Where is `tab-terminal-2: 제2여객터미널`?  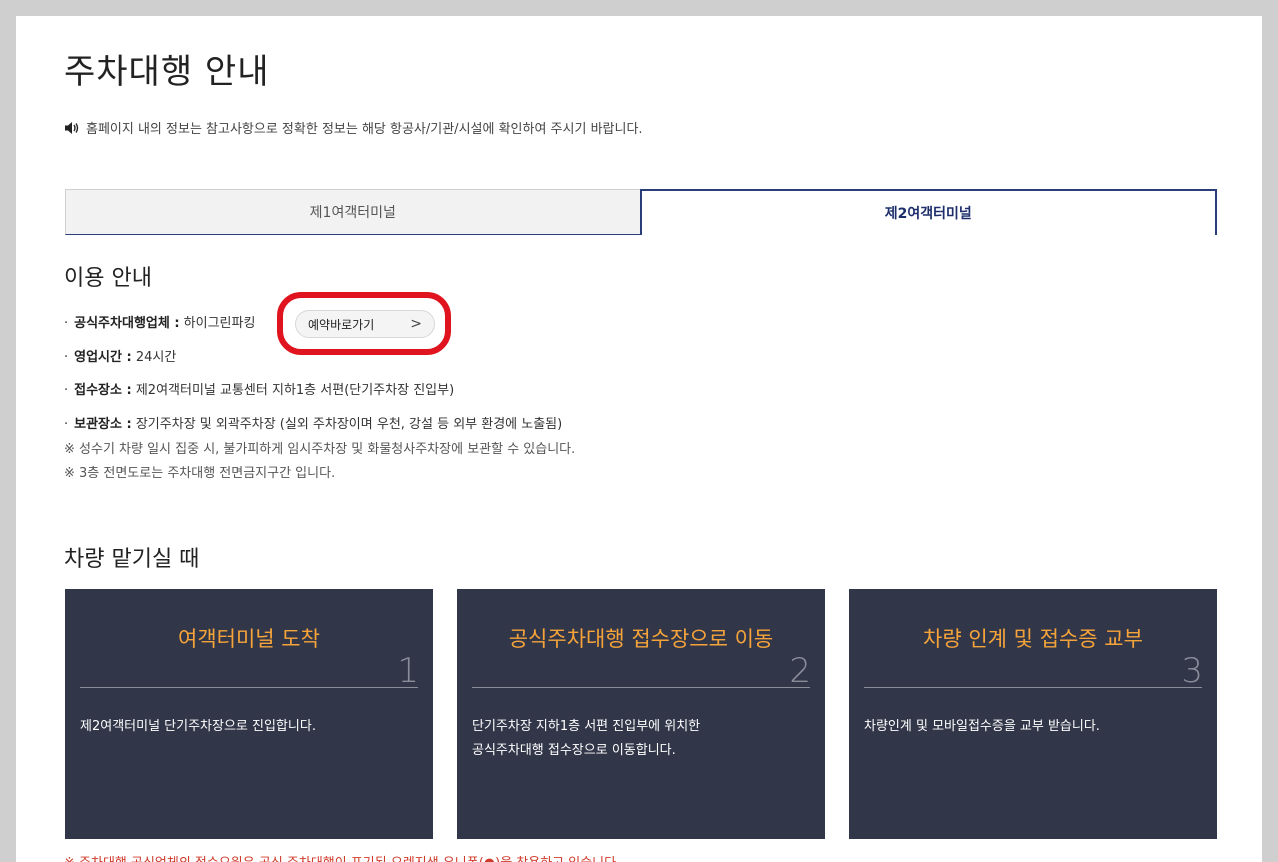 tab-terminal-2: 제2여객터미널 is located at coordinates (928, 212).